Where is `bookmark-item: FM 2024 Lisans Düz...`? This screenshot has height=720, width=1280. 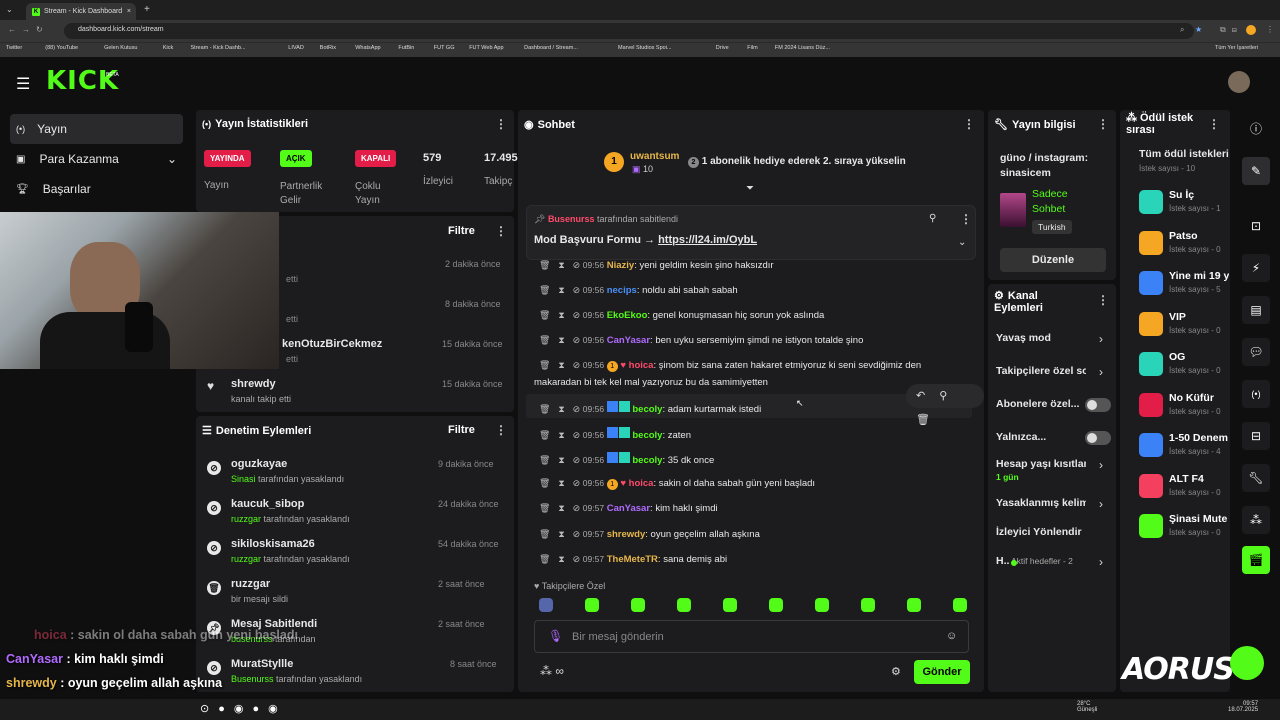 bookmark-item: FM 2024 Lisans Düz... is located at coordinates (802, 48).